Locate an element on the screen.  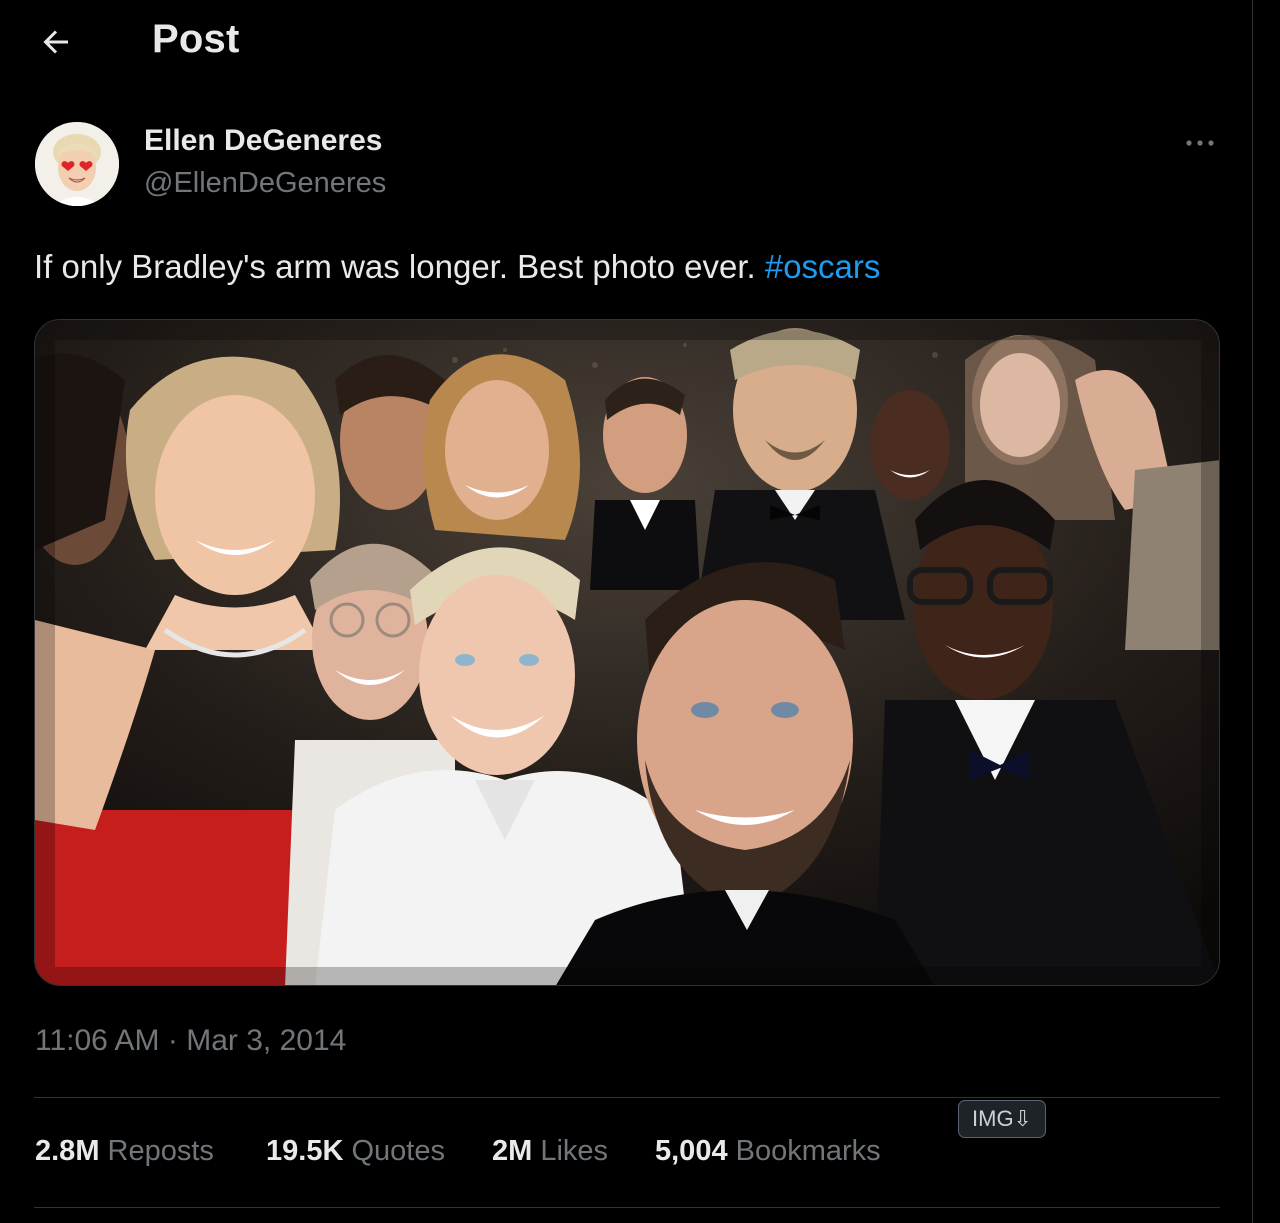
stat-likes-value: 2M is located at coordinates (512, 1151).